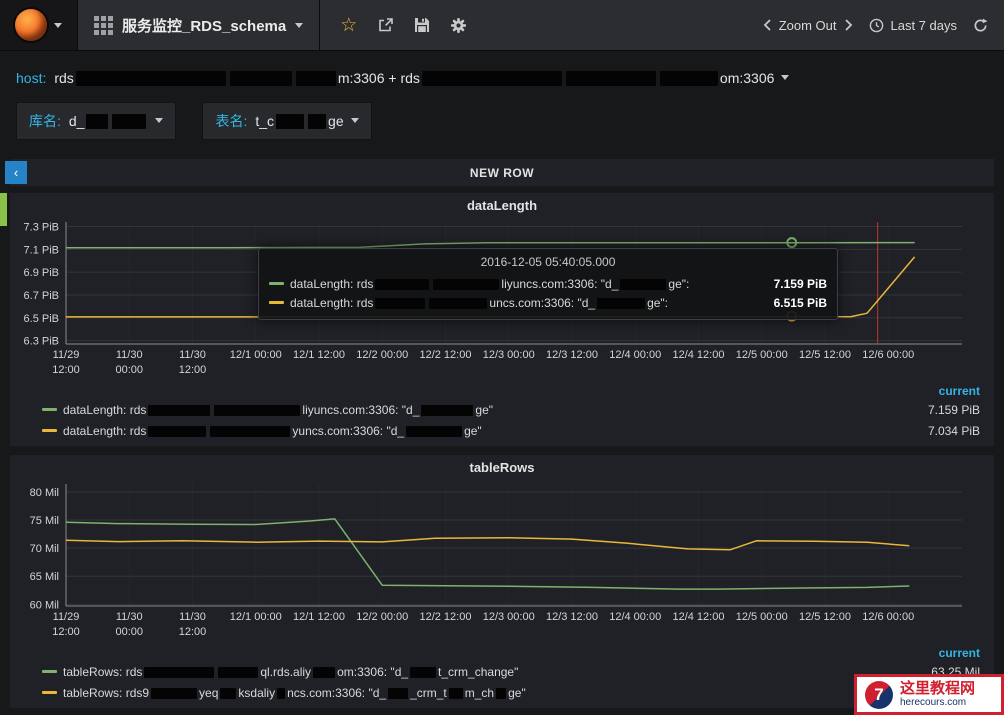 This screenshot has width=1004, height=715. What do you see at coordinates (548, 262) in the screenshot?
I see `tooltip-timestamp: 2016-12-05 05:40:05.000` at bounding box center [548, 262].